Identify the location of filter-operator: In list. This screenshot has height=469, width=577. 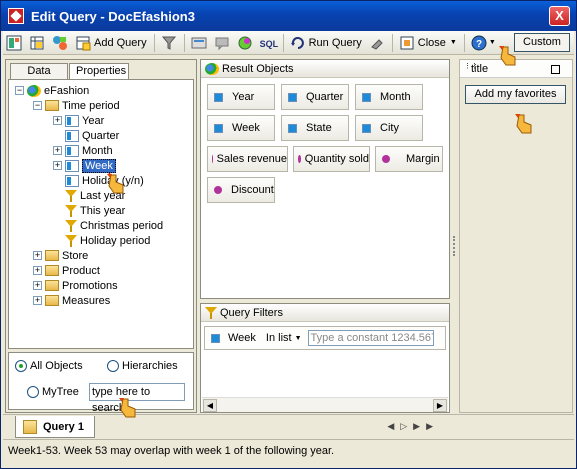
(279, 338).